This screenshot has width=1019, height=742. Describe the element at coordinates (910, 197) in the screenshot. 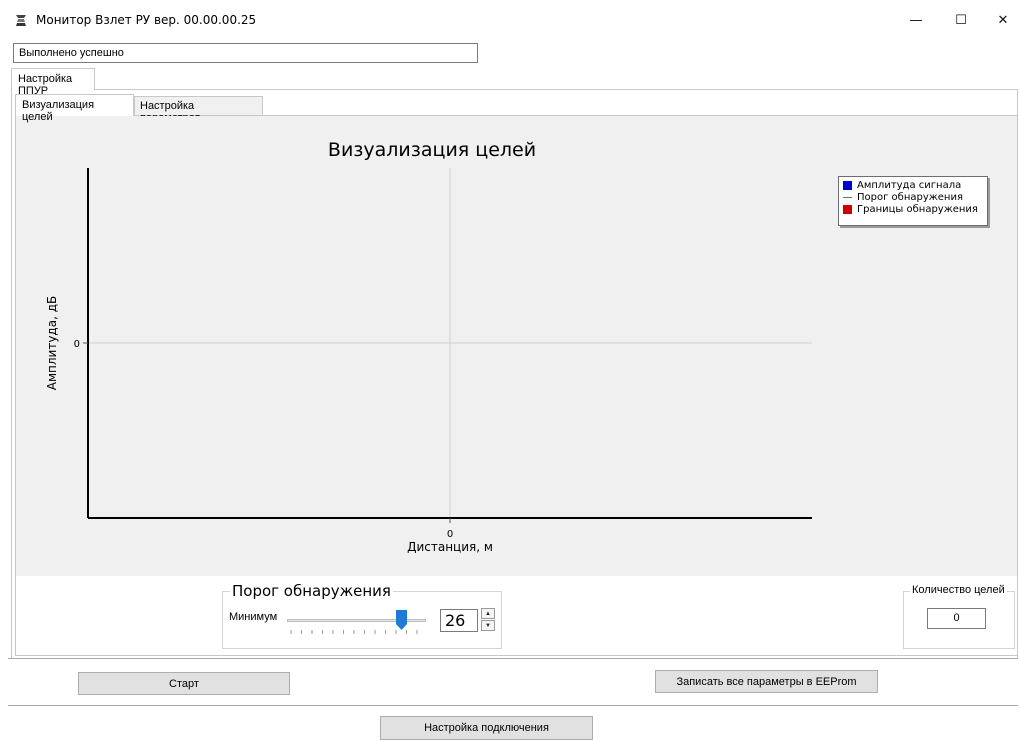

I see `legend-label: Порог обнаружения` at that location.